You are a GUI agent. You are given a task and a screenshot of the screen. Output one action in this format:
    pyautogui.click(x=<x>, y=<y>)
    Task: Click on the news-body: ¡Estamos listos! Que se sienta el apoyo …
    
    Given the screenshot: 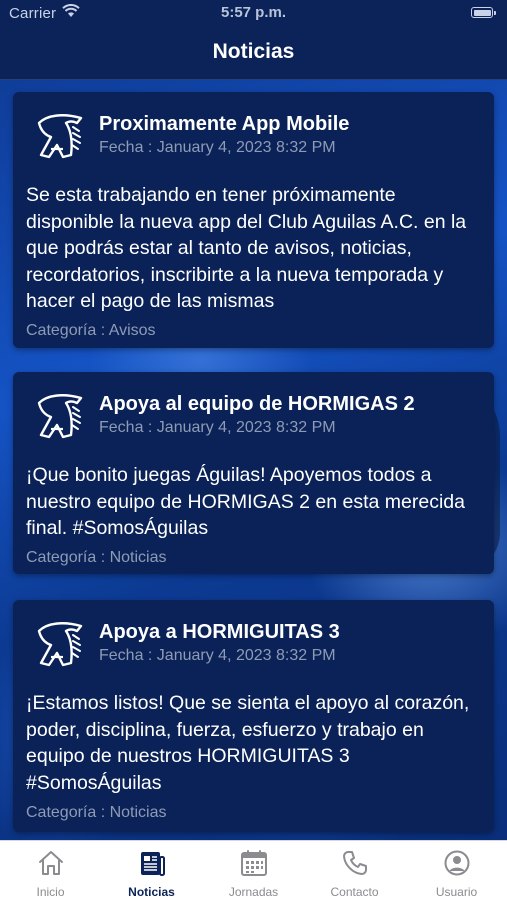 What is the action you would take?
    pyautogui.click(x=248, y=743)
    